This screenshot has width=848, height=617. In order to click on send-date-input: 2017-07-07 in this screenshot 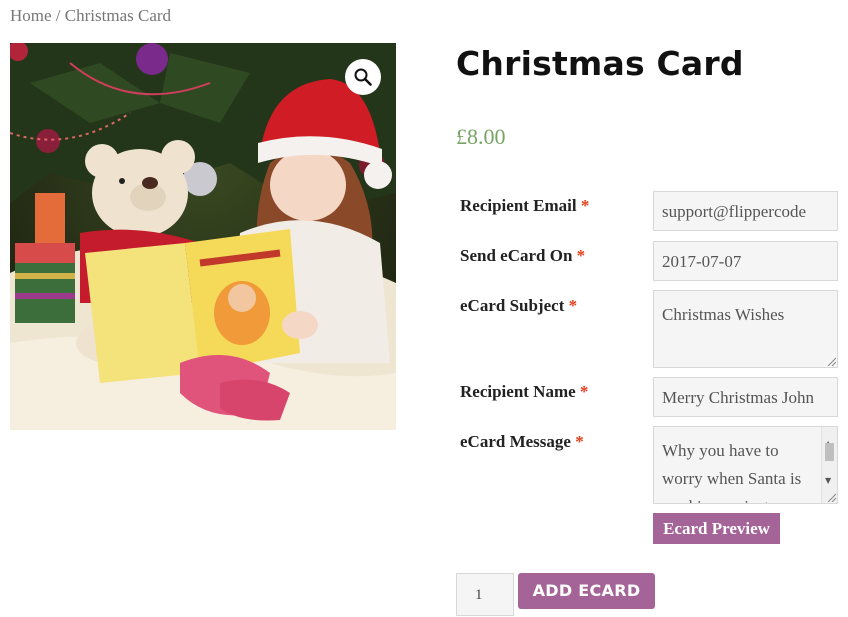, I will do `click(745, 261)`.